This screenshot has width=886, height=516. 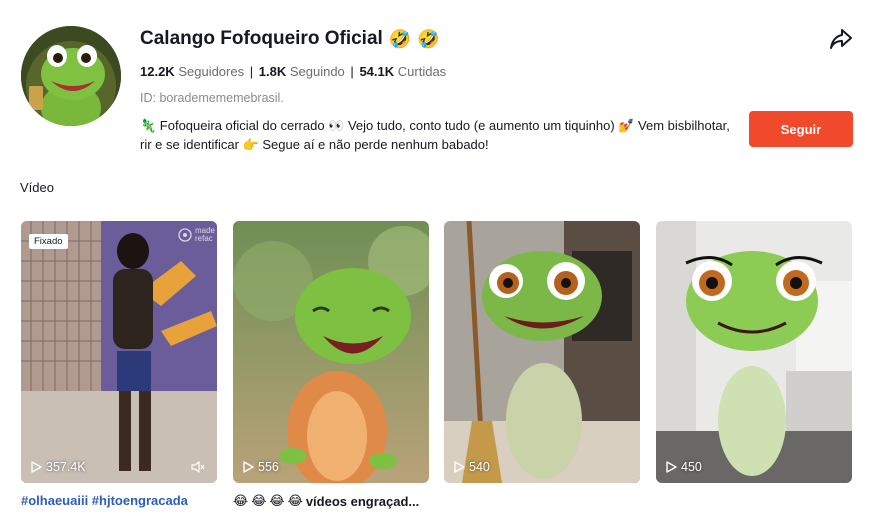 What do you see at coordinates (48, 241) in the screenshot?
I see `pinned-badge: Fixado` at bounding box center [48, 241].